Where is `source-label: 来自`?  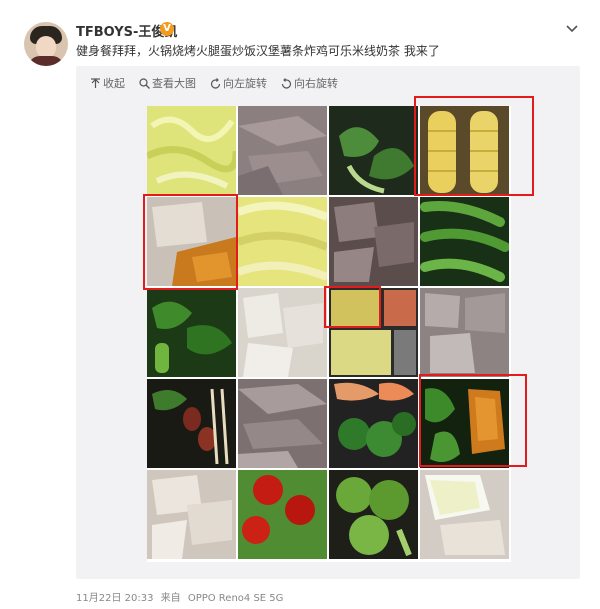
source-label: 来自 is located at coordinates (170, 598).